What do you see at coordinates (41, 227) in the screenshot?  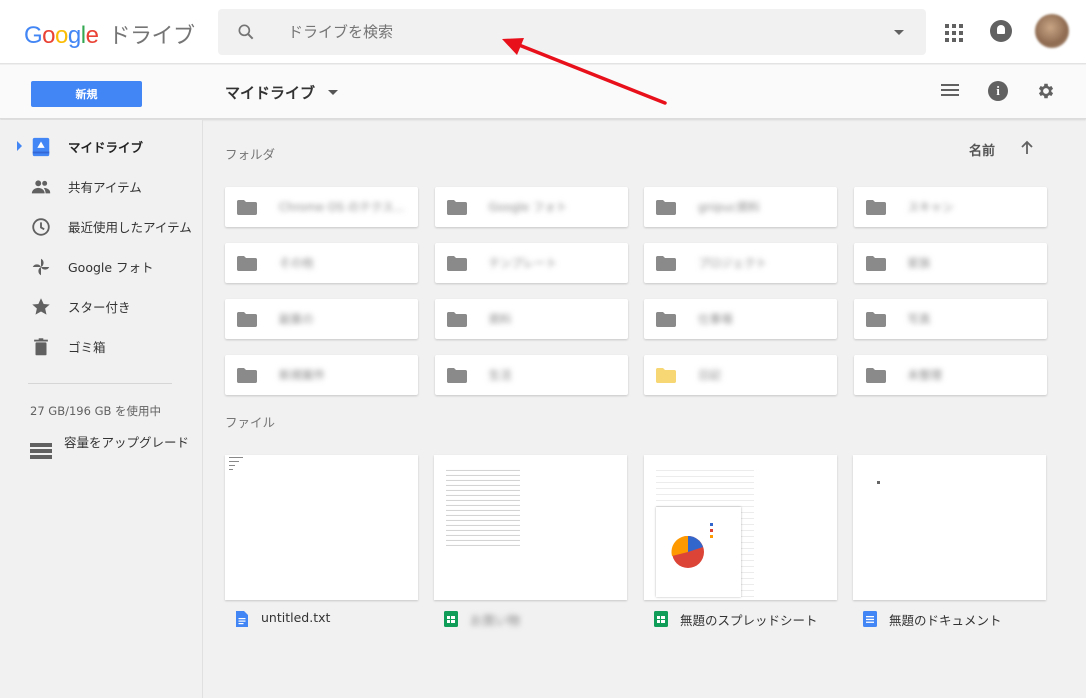 I see `recent-icon` at bounding box center [41, 227].